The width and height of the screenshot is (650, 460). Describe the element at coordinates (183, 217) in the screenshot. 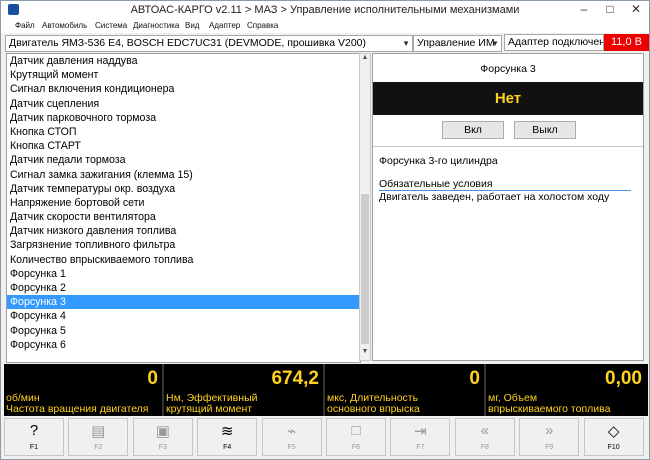

I see `list-item: Датчик скорости вентилятора` at that location.